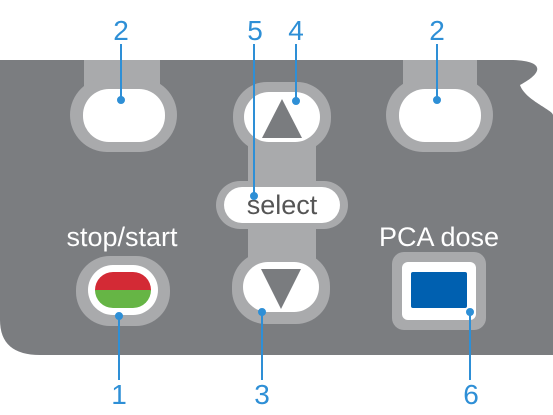  I want to click on select-button: select, so click(282, 205).